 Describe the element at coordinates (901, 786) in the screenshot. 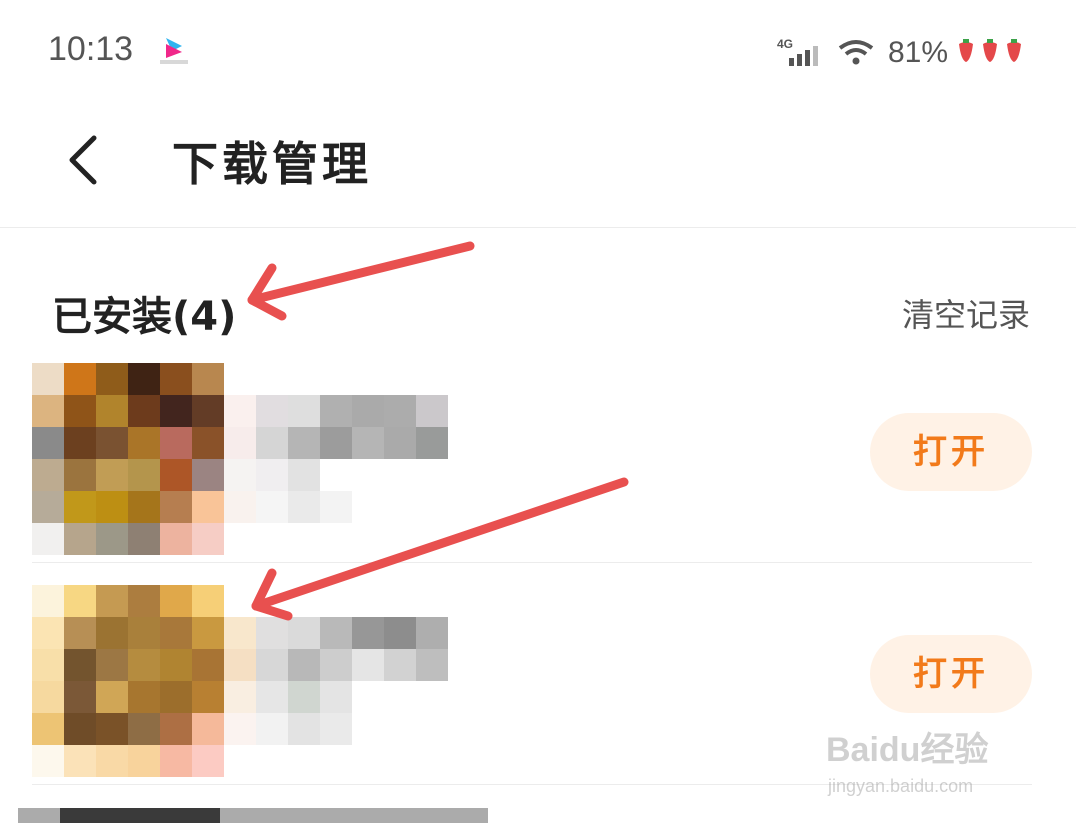

I see `watermark-sub: jingyan.baidu.com` at that location.